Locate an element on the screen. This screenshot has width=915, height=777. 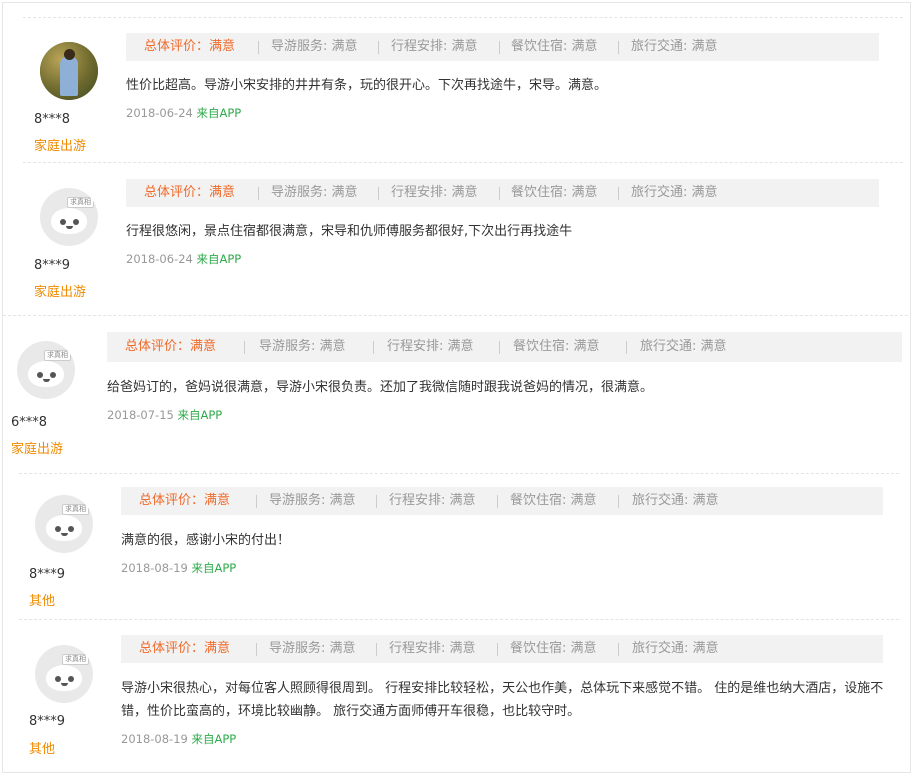
review-content: 满意的很，感谢小宋的付出！ is located at coordinates (206, 540).